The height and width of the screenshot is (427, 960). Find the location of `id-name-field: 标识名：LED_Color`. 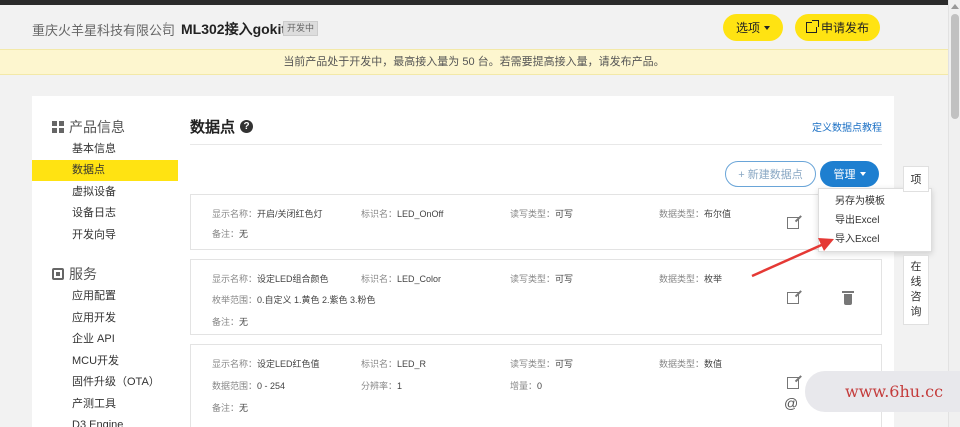

id-name-field: 标识名：LED_Color is located at coordinates (401, 279).